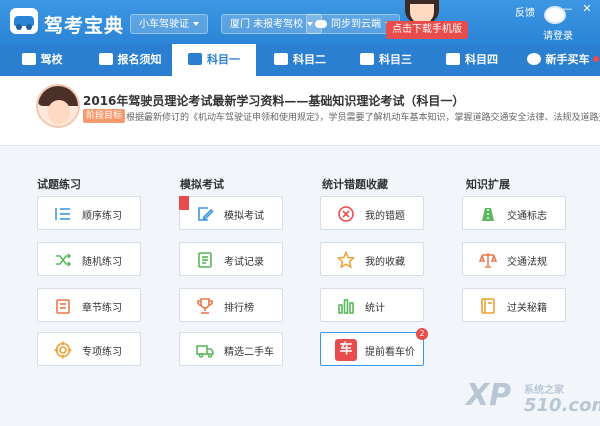 This screenshot has height=426, width=600. What do you see at coordinates (205, 306) in the screenshot?
I see `trophy-icon` at bounding box center [205, 306].